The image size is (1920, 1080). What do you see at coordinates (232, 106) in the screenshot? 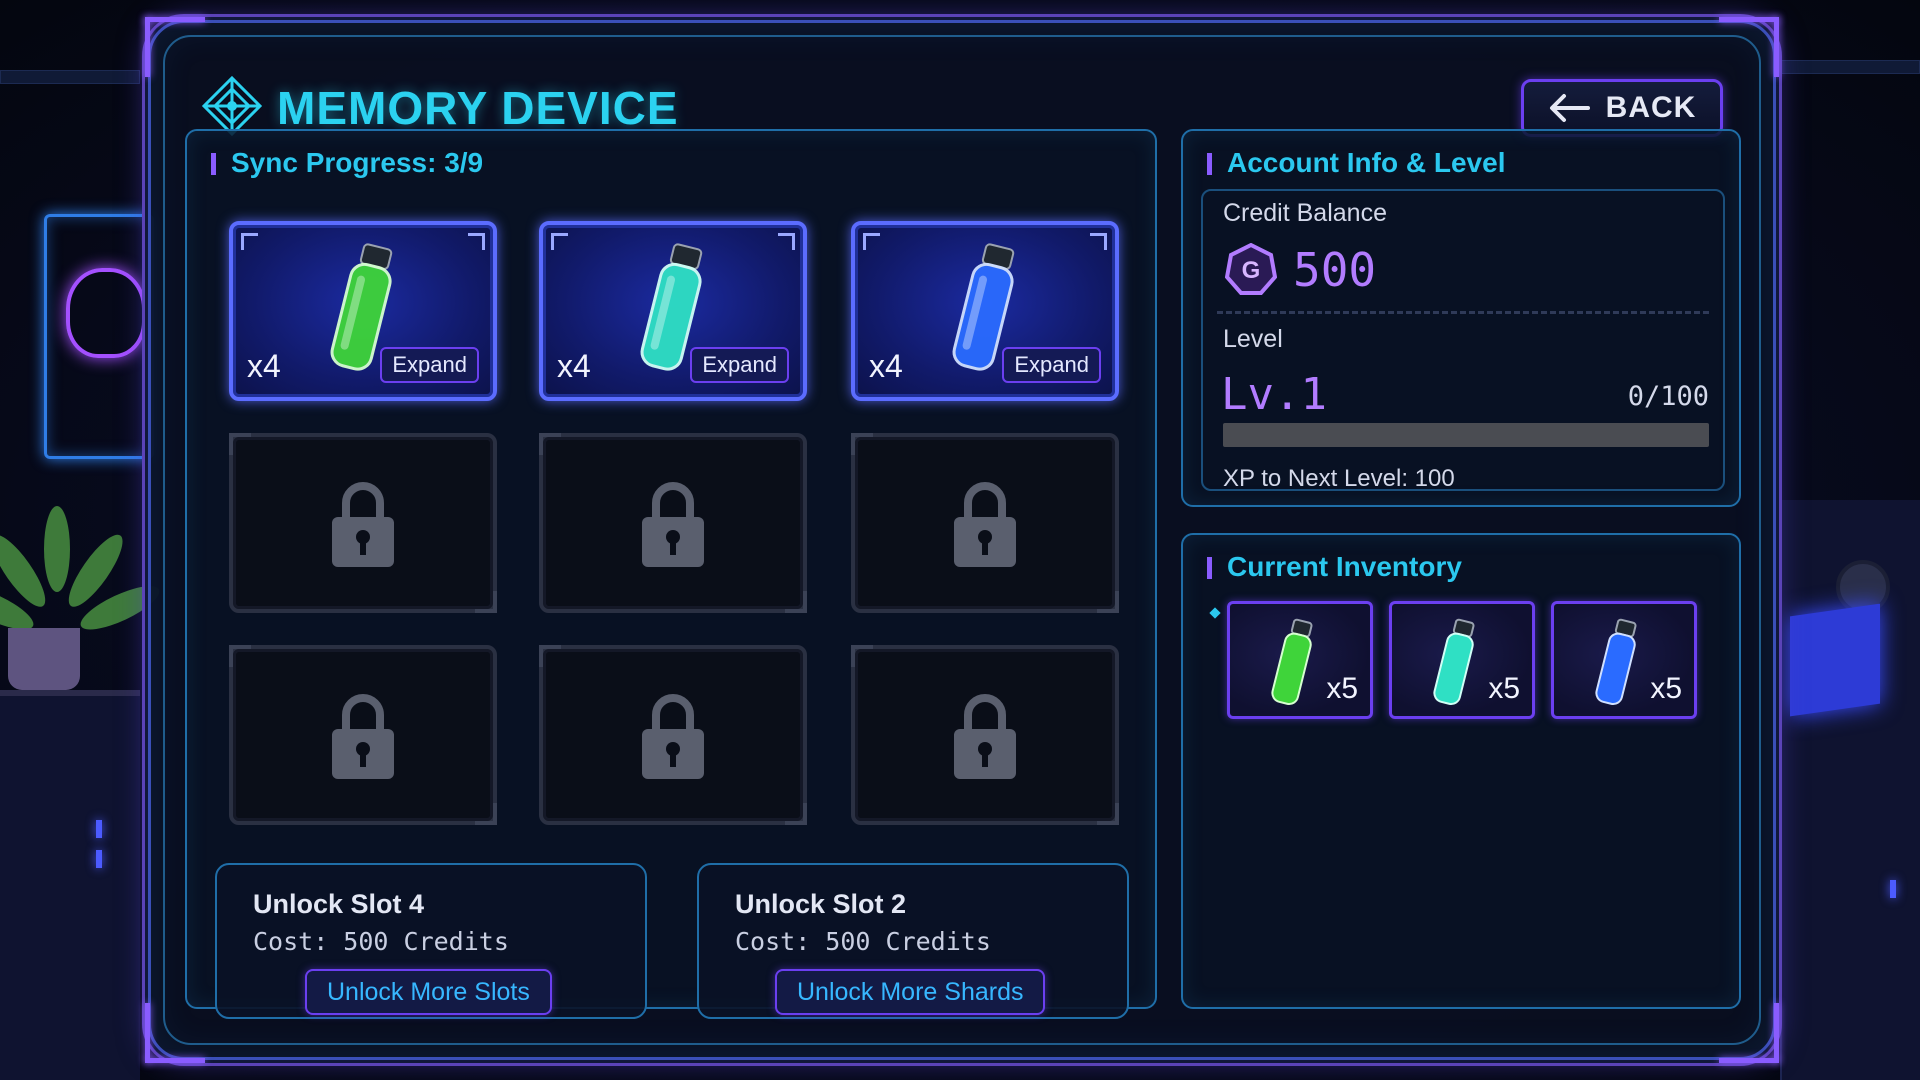
I see `memory-device-icon` at bounding box center [232, 106].